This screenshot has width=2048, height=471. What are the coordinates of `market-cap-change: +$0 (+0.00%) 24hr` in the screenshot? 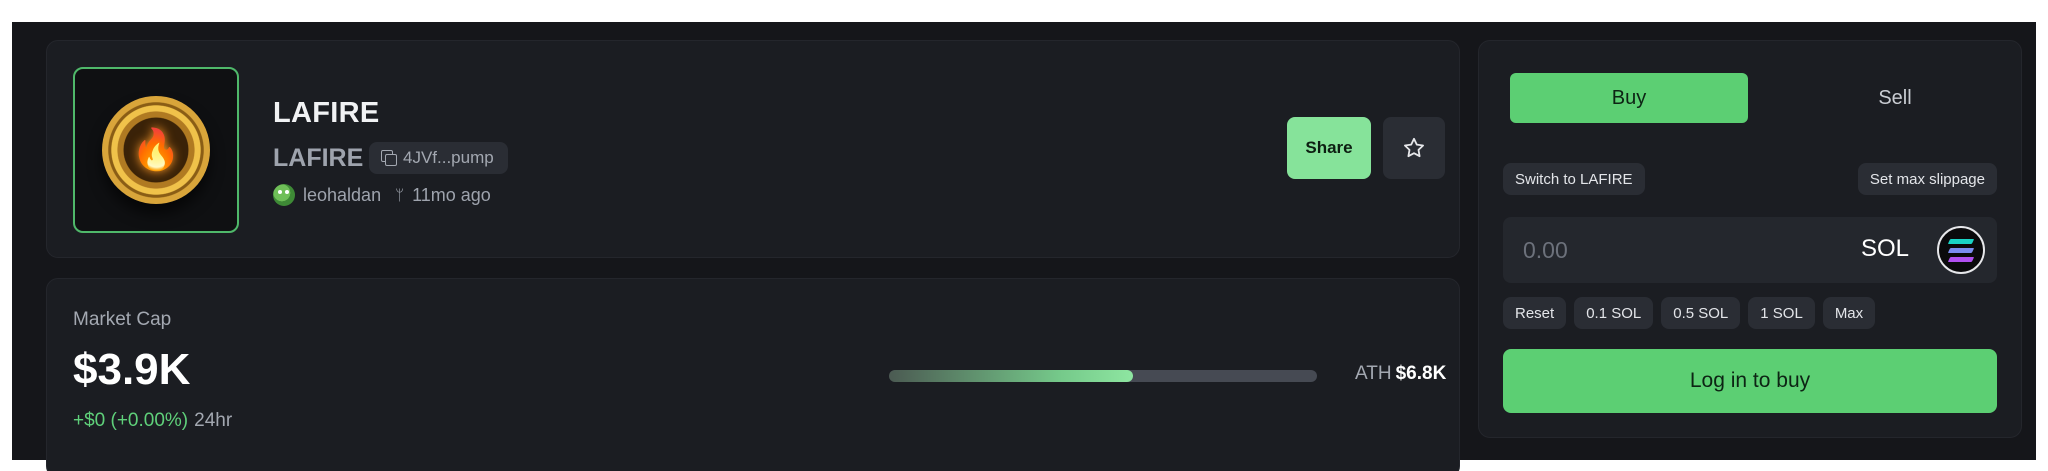 It's located at (152, 421).